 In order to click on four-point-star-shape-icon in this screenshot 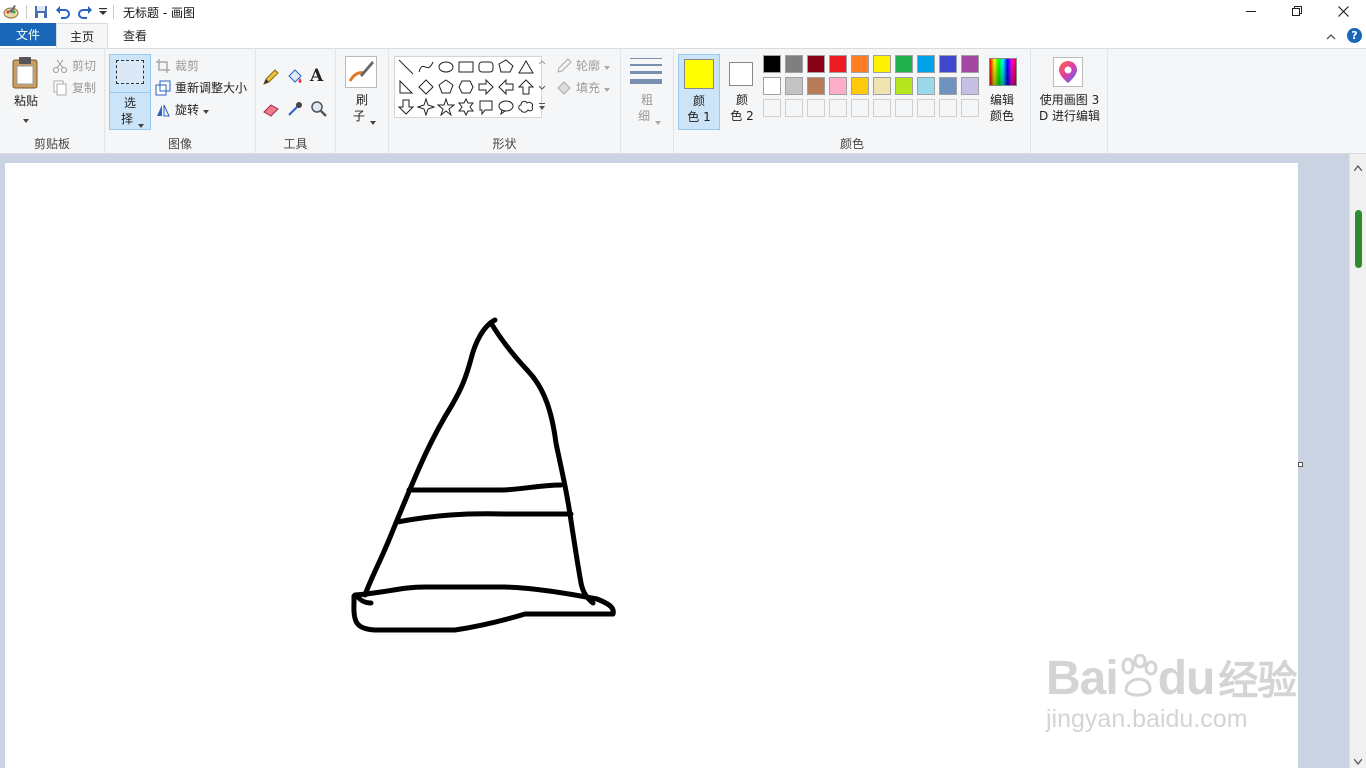, I will do `click(426, 107)`.